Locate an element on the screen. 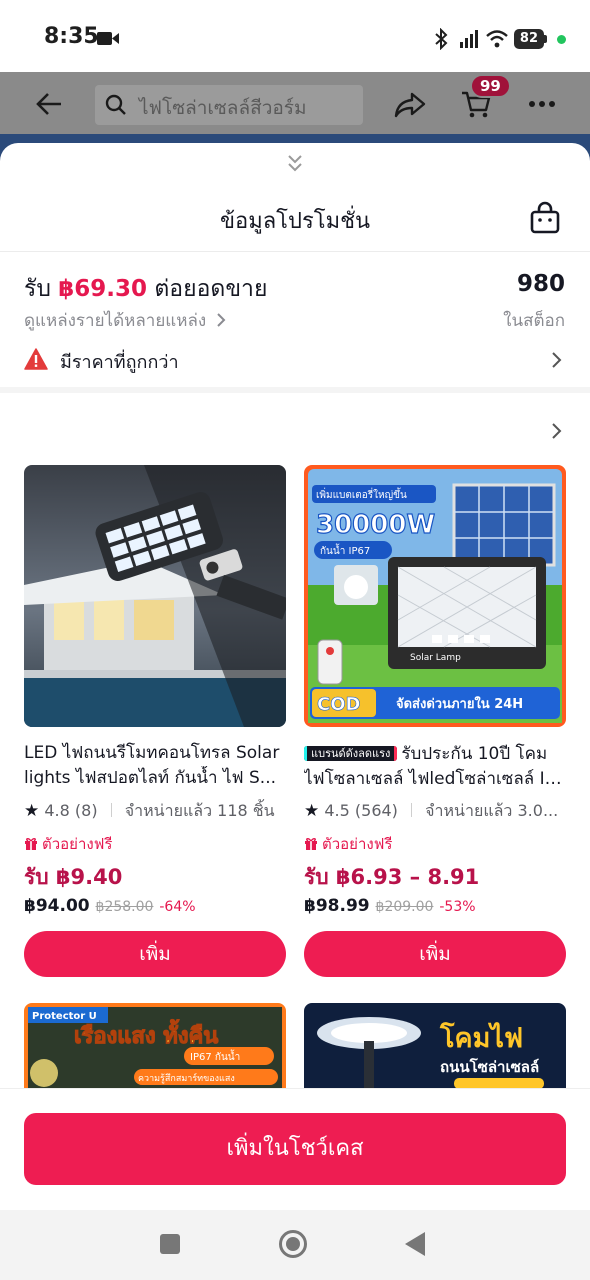 The width and height of the screenshot is (590, 1280). cart-badge: 99 is located at coordinates (490, 86).